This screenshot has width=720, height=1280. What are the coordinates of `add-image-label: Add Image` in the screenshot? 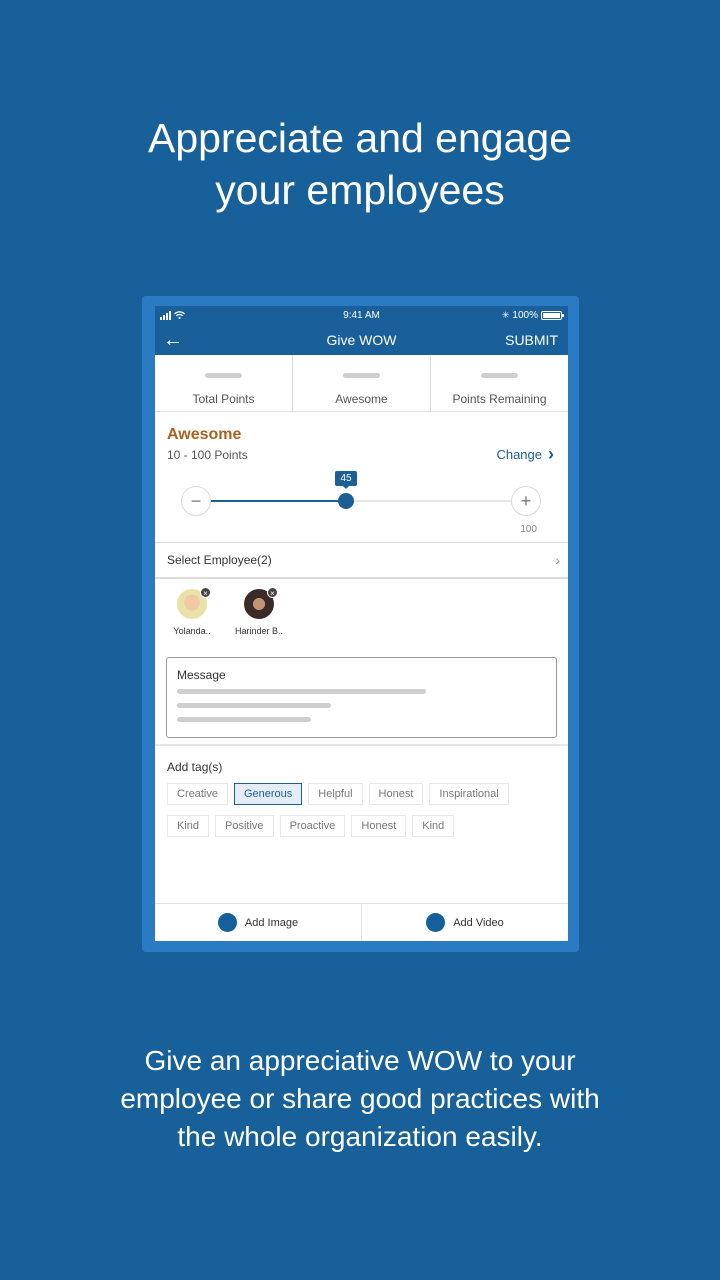 It's located at (271, 922).